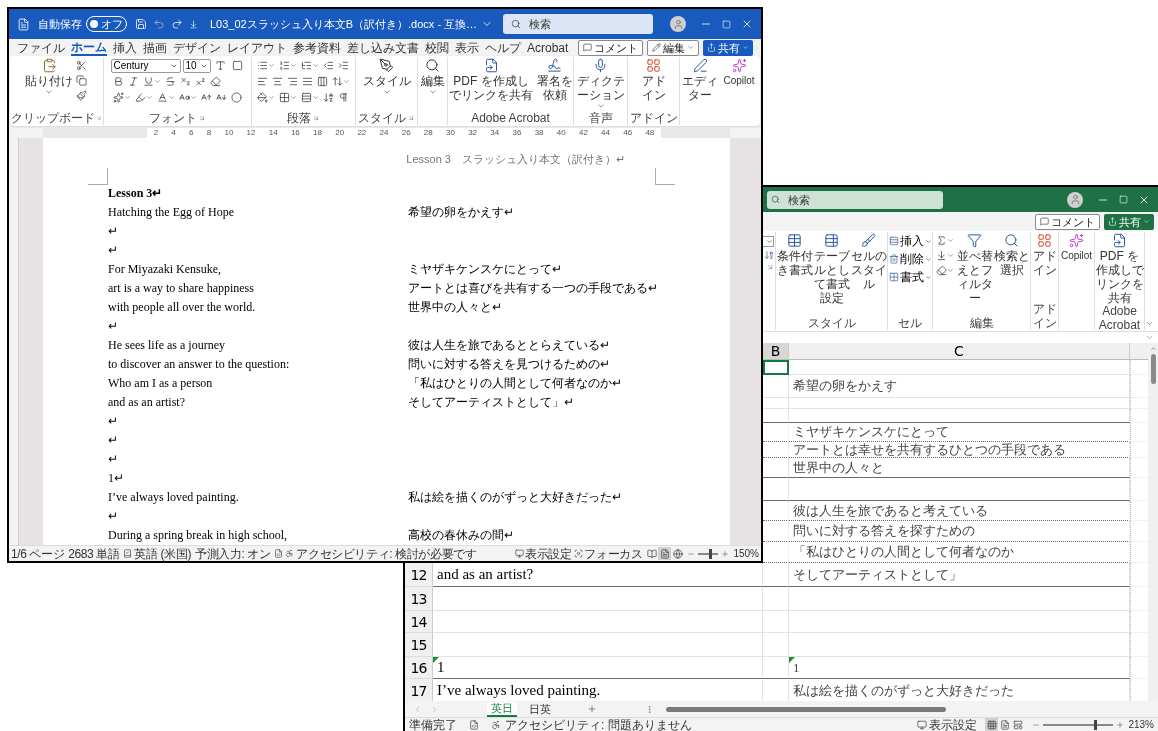  What do you see at coordinates (539, 132) in the screenshot?
I see `ruler-number: 38` at bounding box center [539, 132].